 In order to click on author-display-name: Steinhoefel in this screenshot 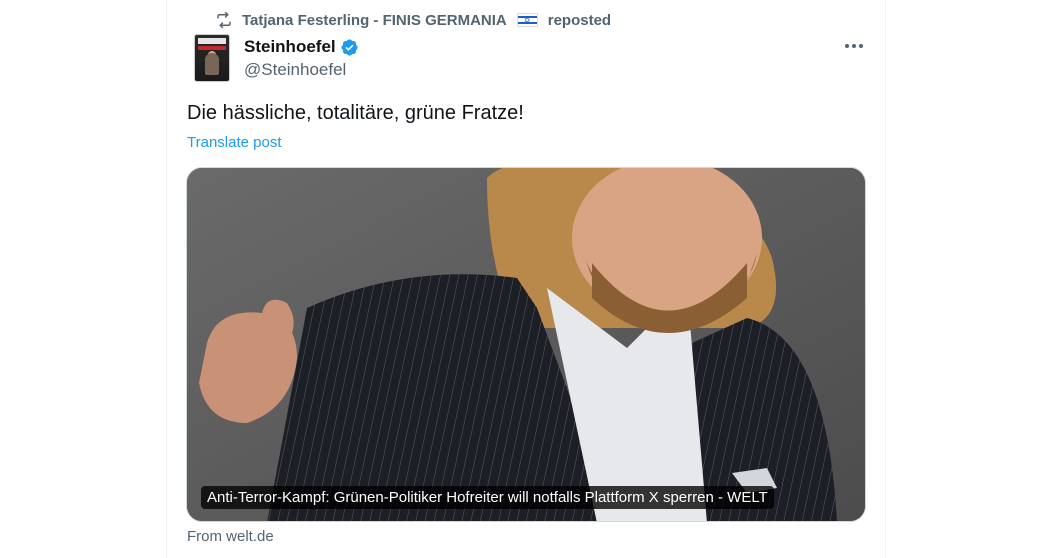, I will do `click(290, 47)`.